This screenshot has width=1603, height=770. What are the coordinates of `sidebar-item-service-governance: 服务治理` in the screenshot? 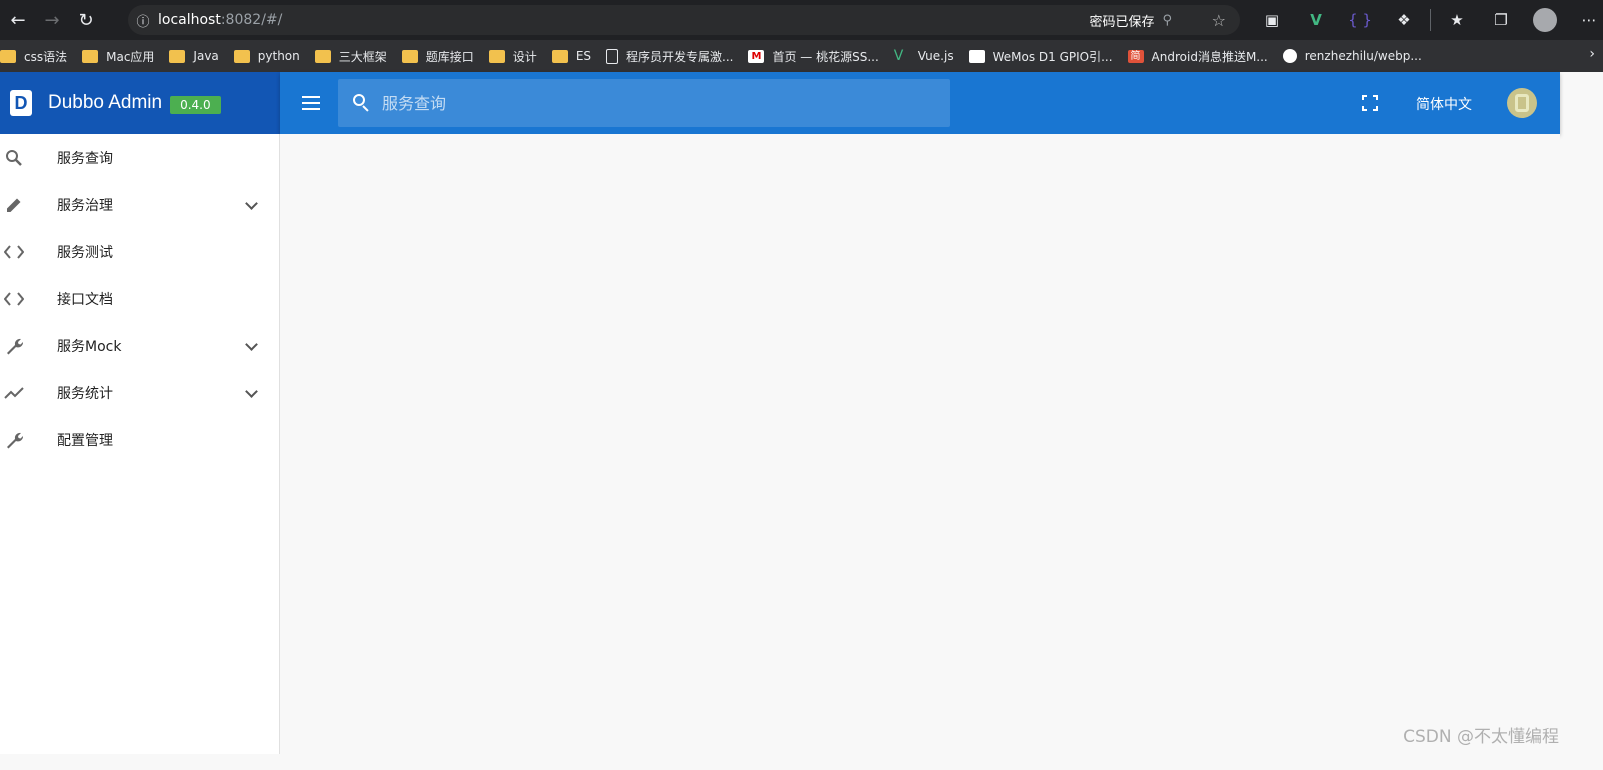 It's located at (139, 204).